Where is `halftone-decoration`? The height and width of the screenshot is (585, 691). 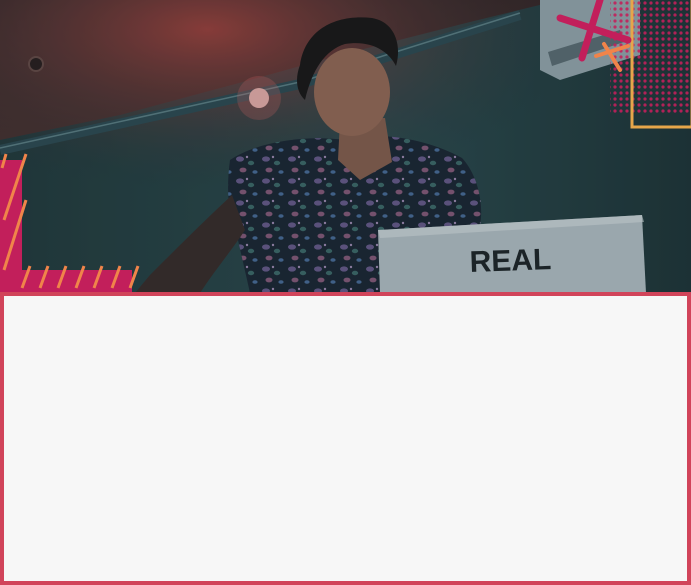 halftone-decoration is located at coordinates (650, 57).